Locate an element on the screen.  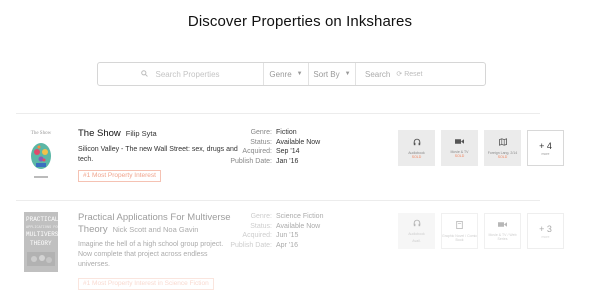
refresh-icon: ⟳ is located at coordinates (399, 74).